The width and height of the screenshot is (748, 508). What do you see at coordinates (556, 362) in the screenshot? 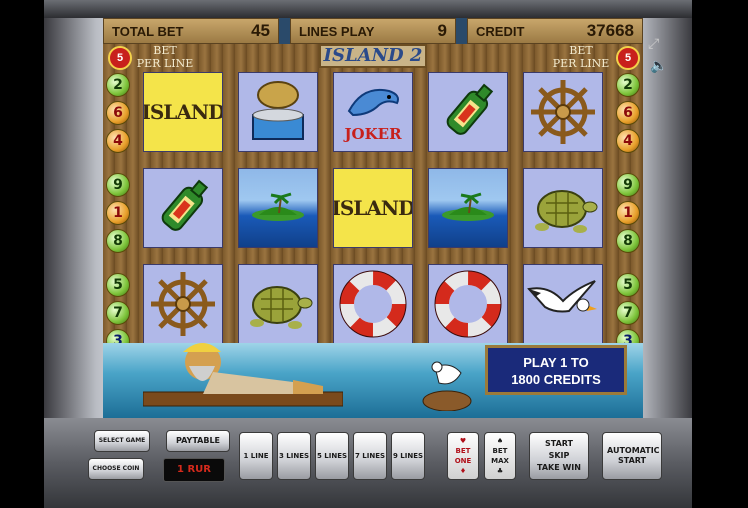
I see `info-line-1: PLAY 1 TO` at bounding box center [556, 362].